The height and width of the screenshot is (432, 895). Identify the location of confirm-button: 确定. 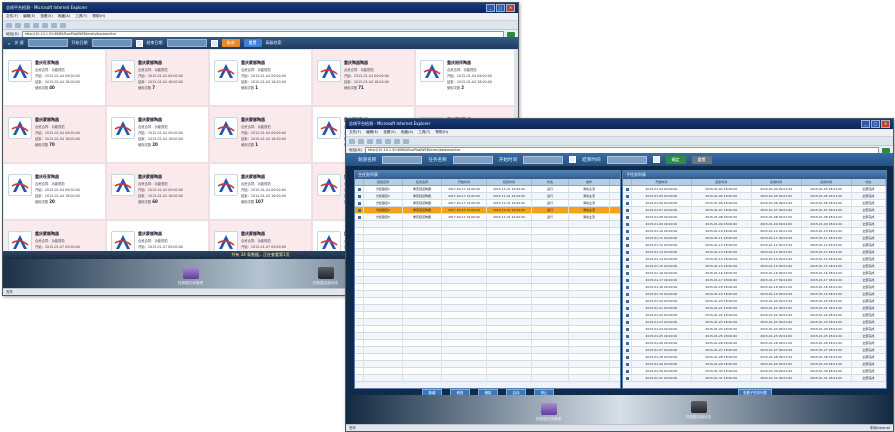
(675, 159).